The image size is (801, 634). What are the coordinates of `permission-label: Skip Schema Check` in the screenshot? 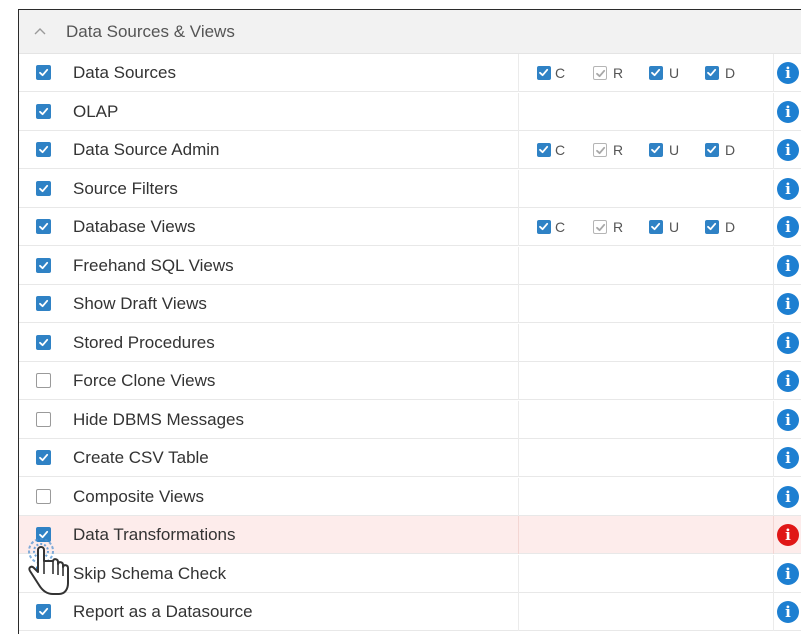 It's located at (150, 573).